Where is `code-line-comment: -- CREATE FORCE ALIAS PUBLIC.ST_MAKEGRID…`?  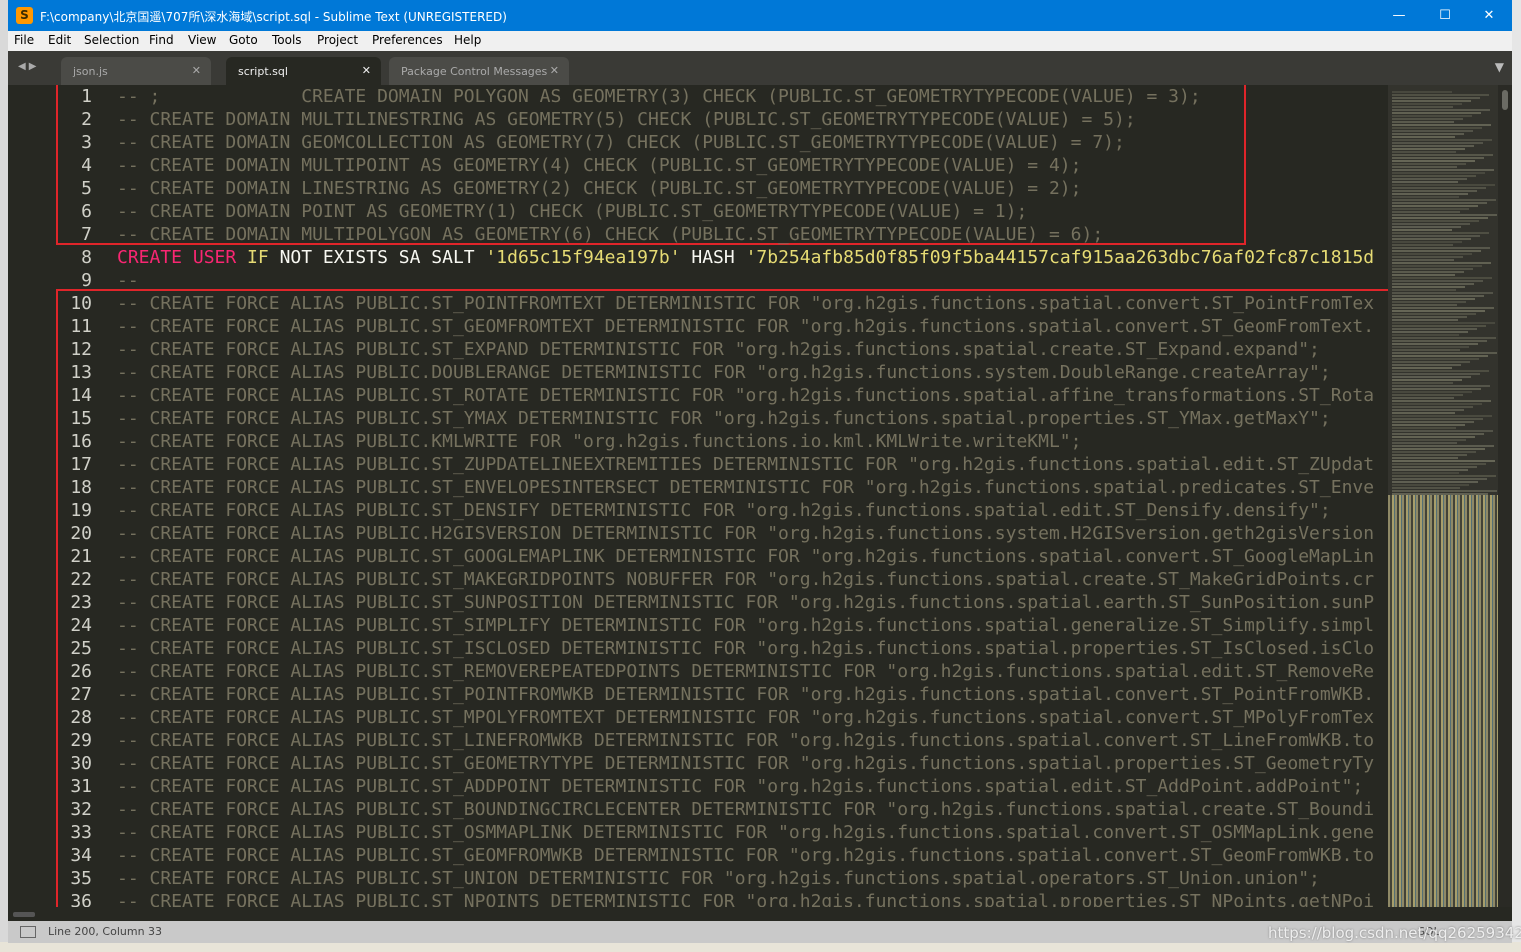 code-line-comment: -- CREATE FORCE ALIAS PUBLIC.ST_MAKEGRID… is located at coordinates (746, 579).